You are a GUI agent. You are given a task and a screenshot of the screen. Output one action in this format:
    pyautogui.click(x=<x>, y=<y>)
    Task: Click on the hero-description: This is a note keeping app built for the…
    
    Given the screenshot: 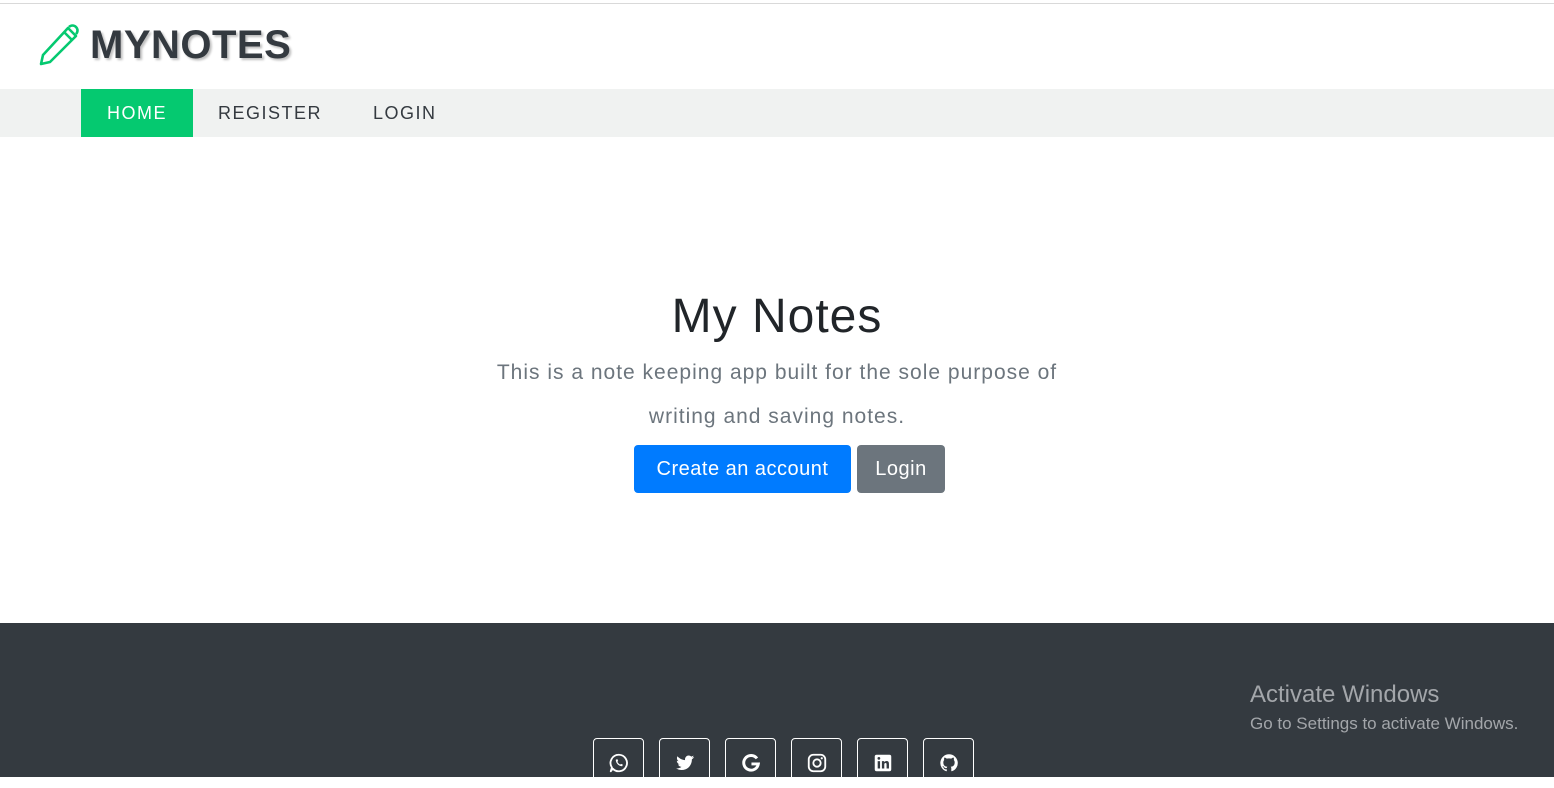 What is the action you would take?
    pyautogui.click(x=777, y=394)
    